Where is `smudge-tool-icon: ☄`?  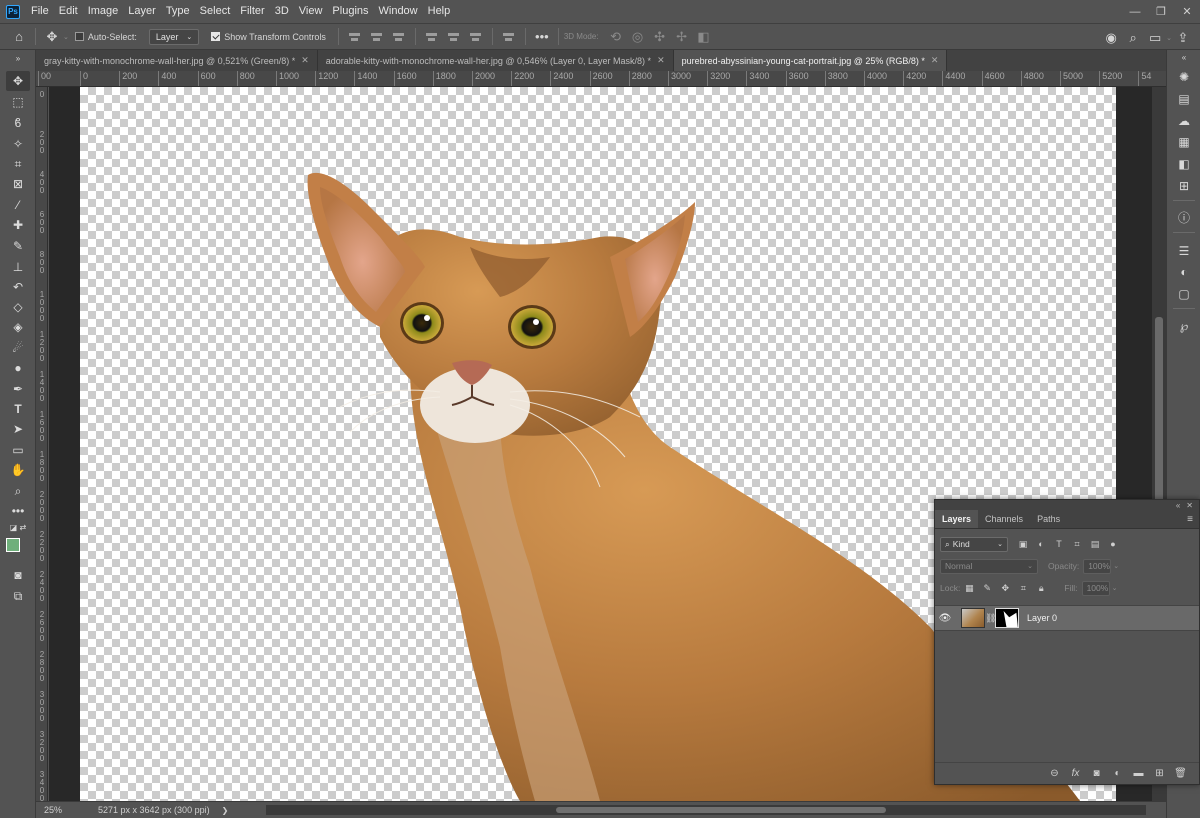
smudge-tool-icon: ☄ is located at coordinates (18, 348).